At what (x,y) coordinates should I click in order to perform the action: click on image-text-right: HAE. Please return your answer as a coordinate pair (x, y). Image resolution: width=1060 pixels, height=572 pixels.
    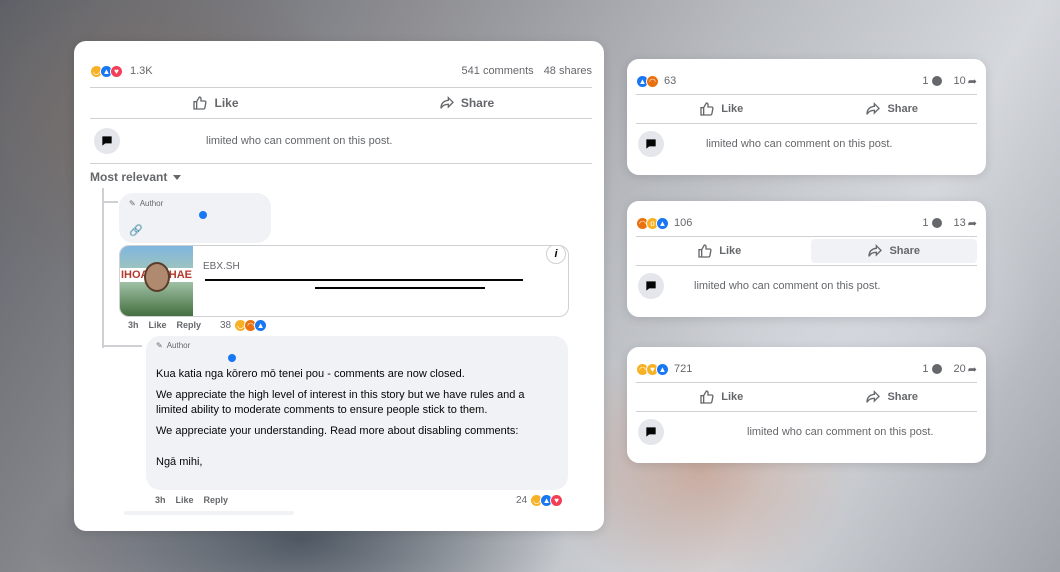
    Looking at the image, I should click on (180, 275).